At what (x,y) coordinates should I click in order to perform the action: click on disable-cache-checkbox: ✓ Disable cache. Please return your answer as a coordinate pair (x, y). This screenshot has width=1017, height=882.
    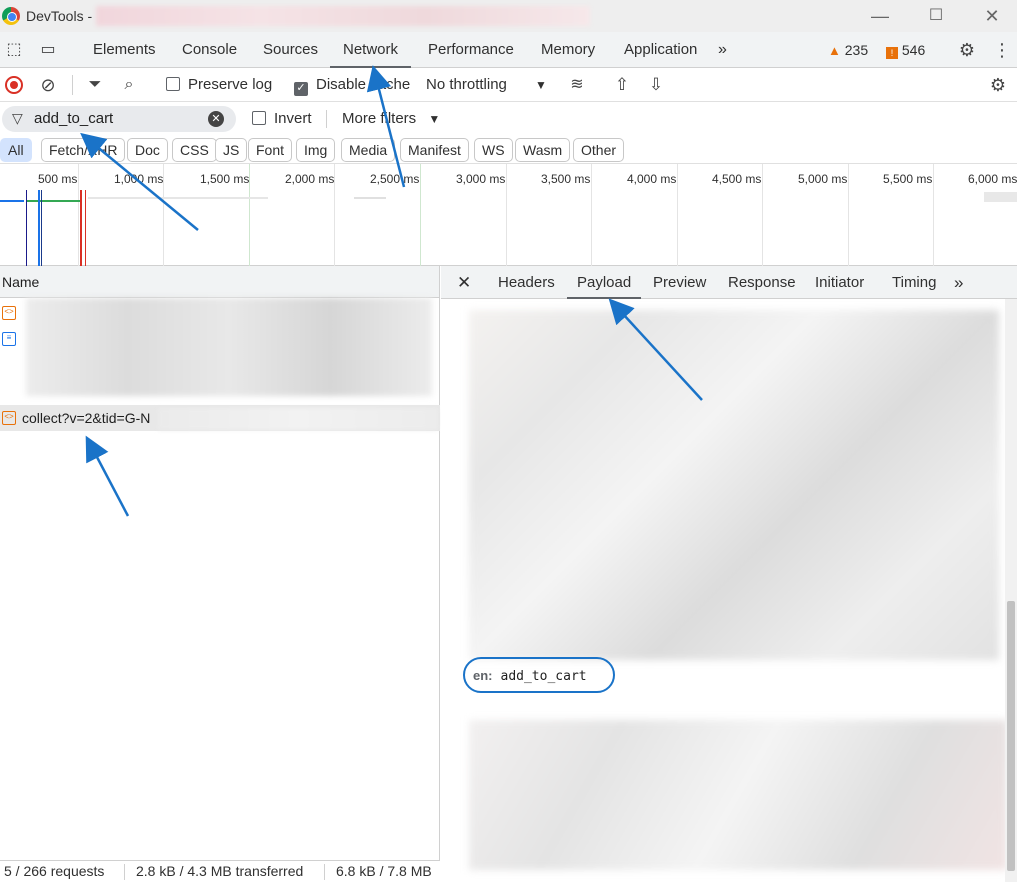
    Looking at the image, I should click on (352, 85).